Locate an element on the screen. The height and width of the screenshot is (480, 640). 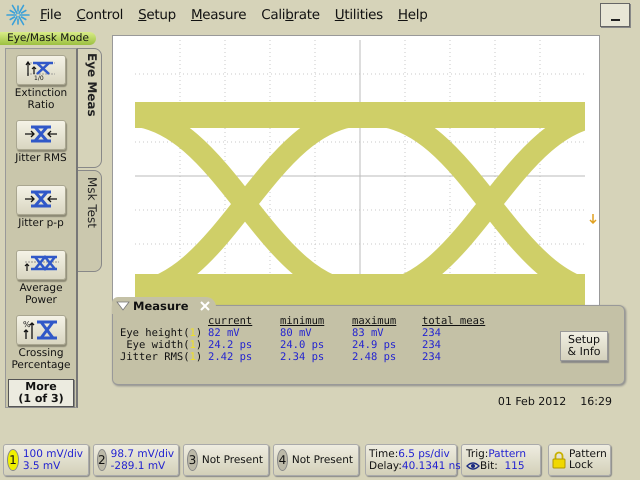
column-header: maximum is located at coordinates (375, 321).